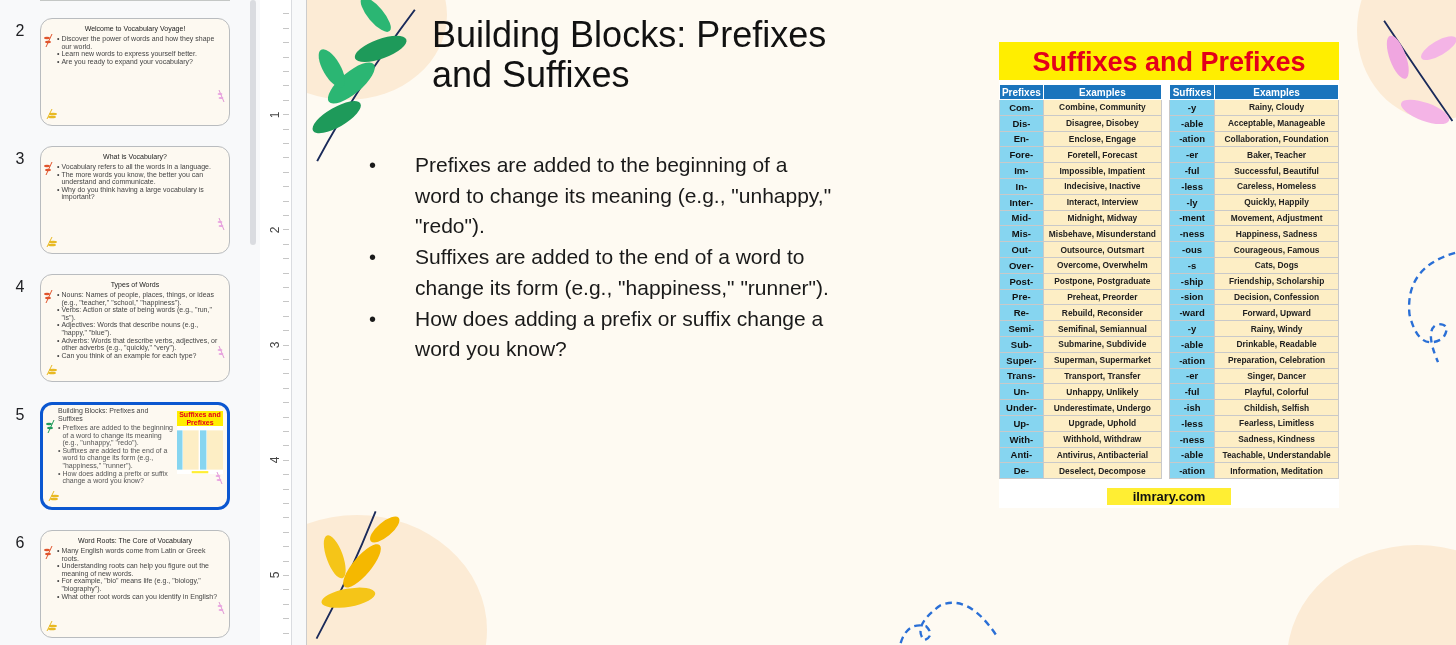 Image resolution: width=1456 pixels, height=645 pixels. What do you see at coordinates (20, 158) in the screenshot?
I see `slide-number: 3` at bounding box center [20, 158].